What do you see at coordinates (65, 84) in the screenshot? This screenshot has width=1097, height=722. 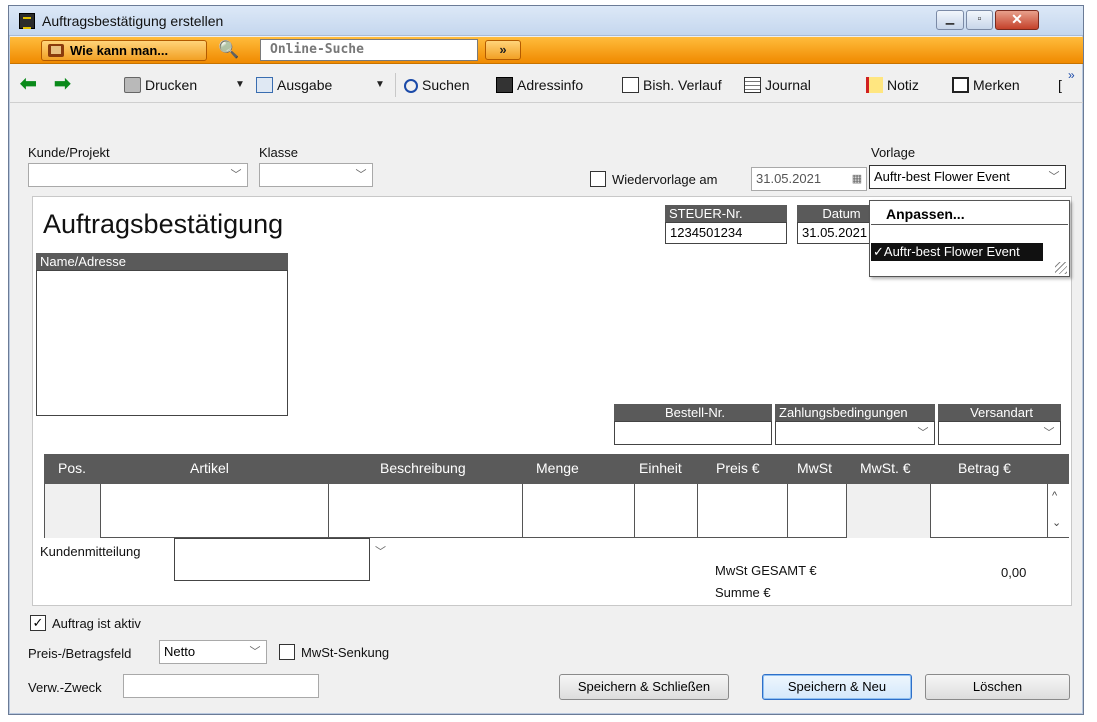 I see `forward-arrow-icon: ➡` at bounding box center [65, 84].